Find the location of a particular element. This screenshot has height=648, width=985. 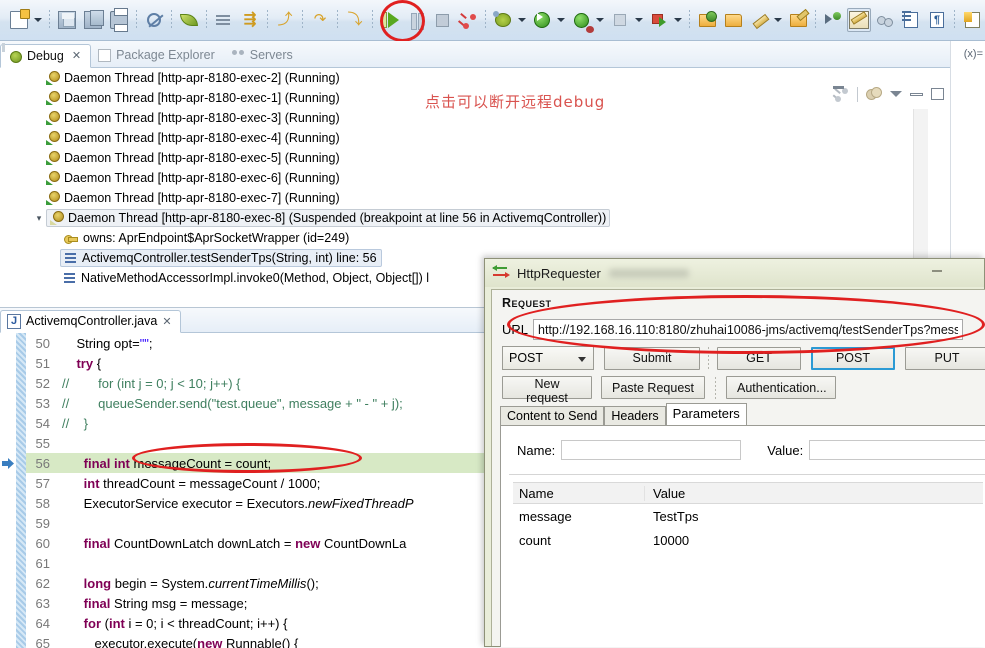

tab-debug: Debug ✕ is located at coordinates (45, 56).